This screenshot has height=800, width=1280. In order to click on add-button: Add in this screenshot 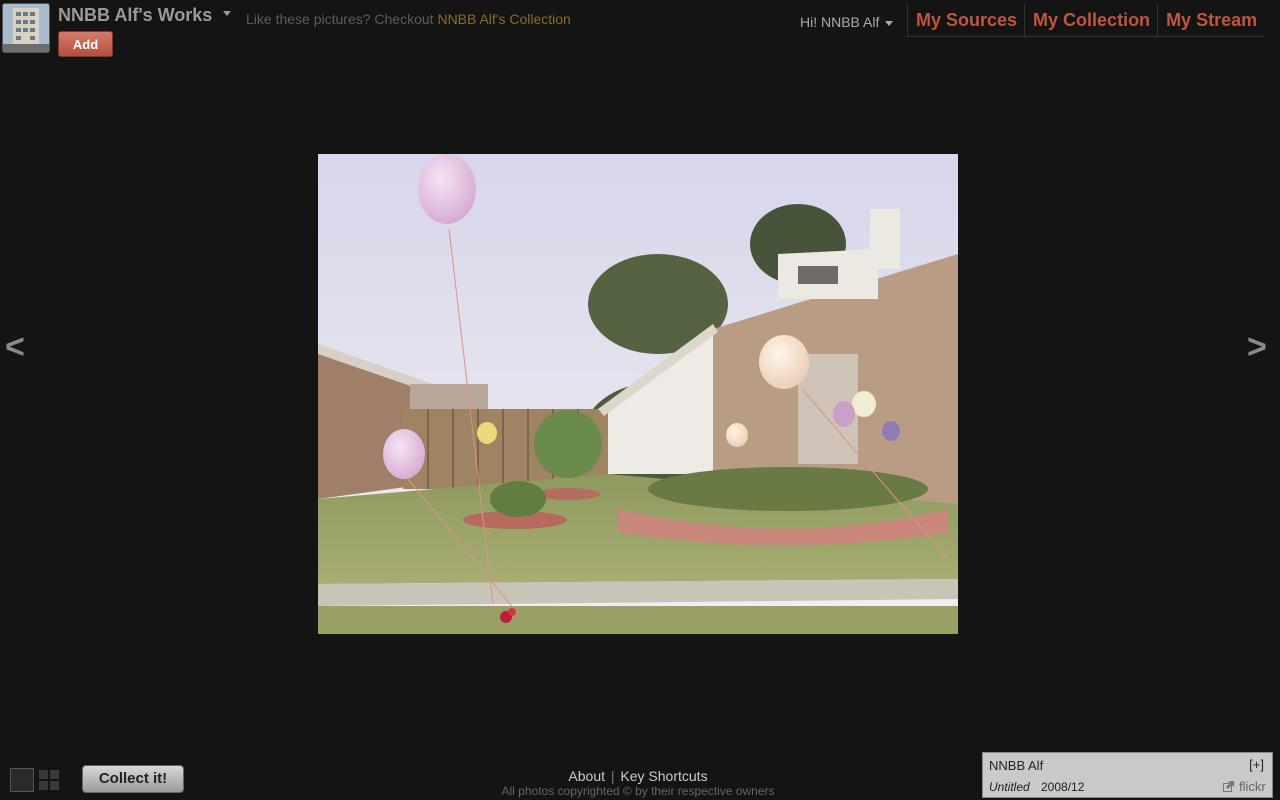, I will do `click(85, 44)`.